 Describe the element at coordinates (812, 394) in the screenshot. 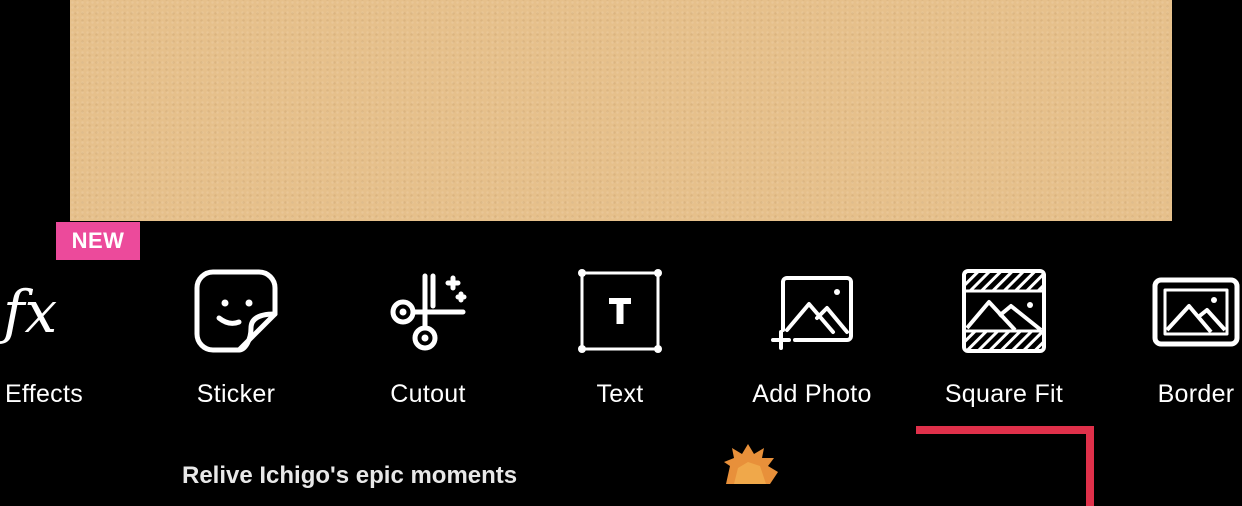

I see `tool-add-photo-label: Add Photo` at that location.